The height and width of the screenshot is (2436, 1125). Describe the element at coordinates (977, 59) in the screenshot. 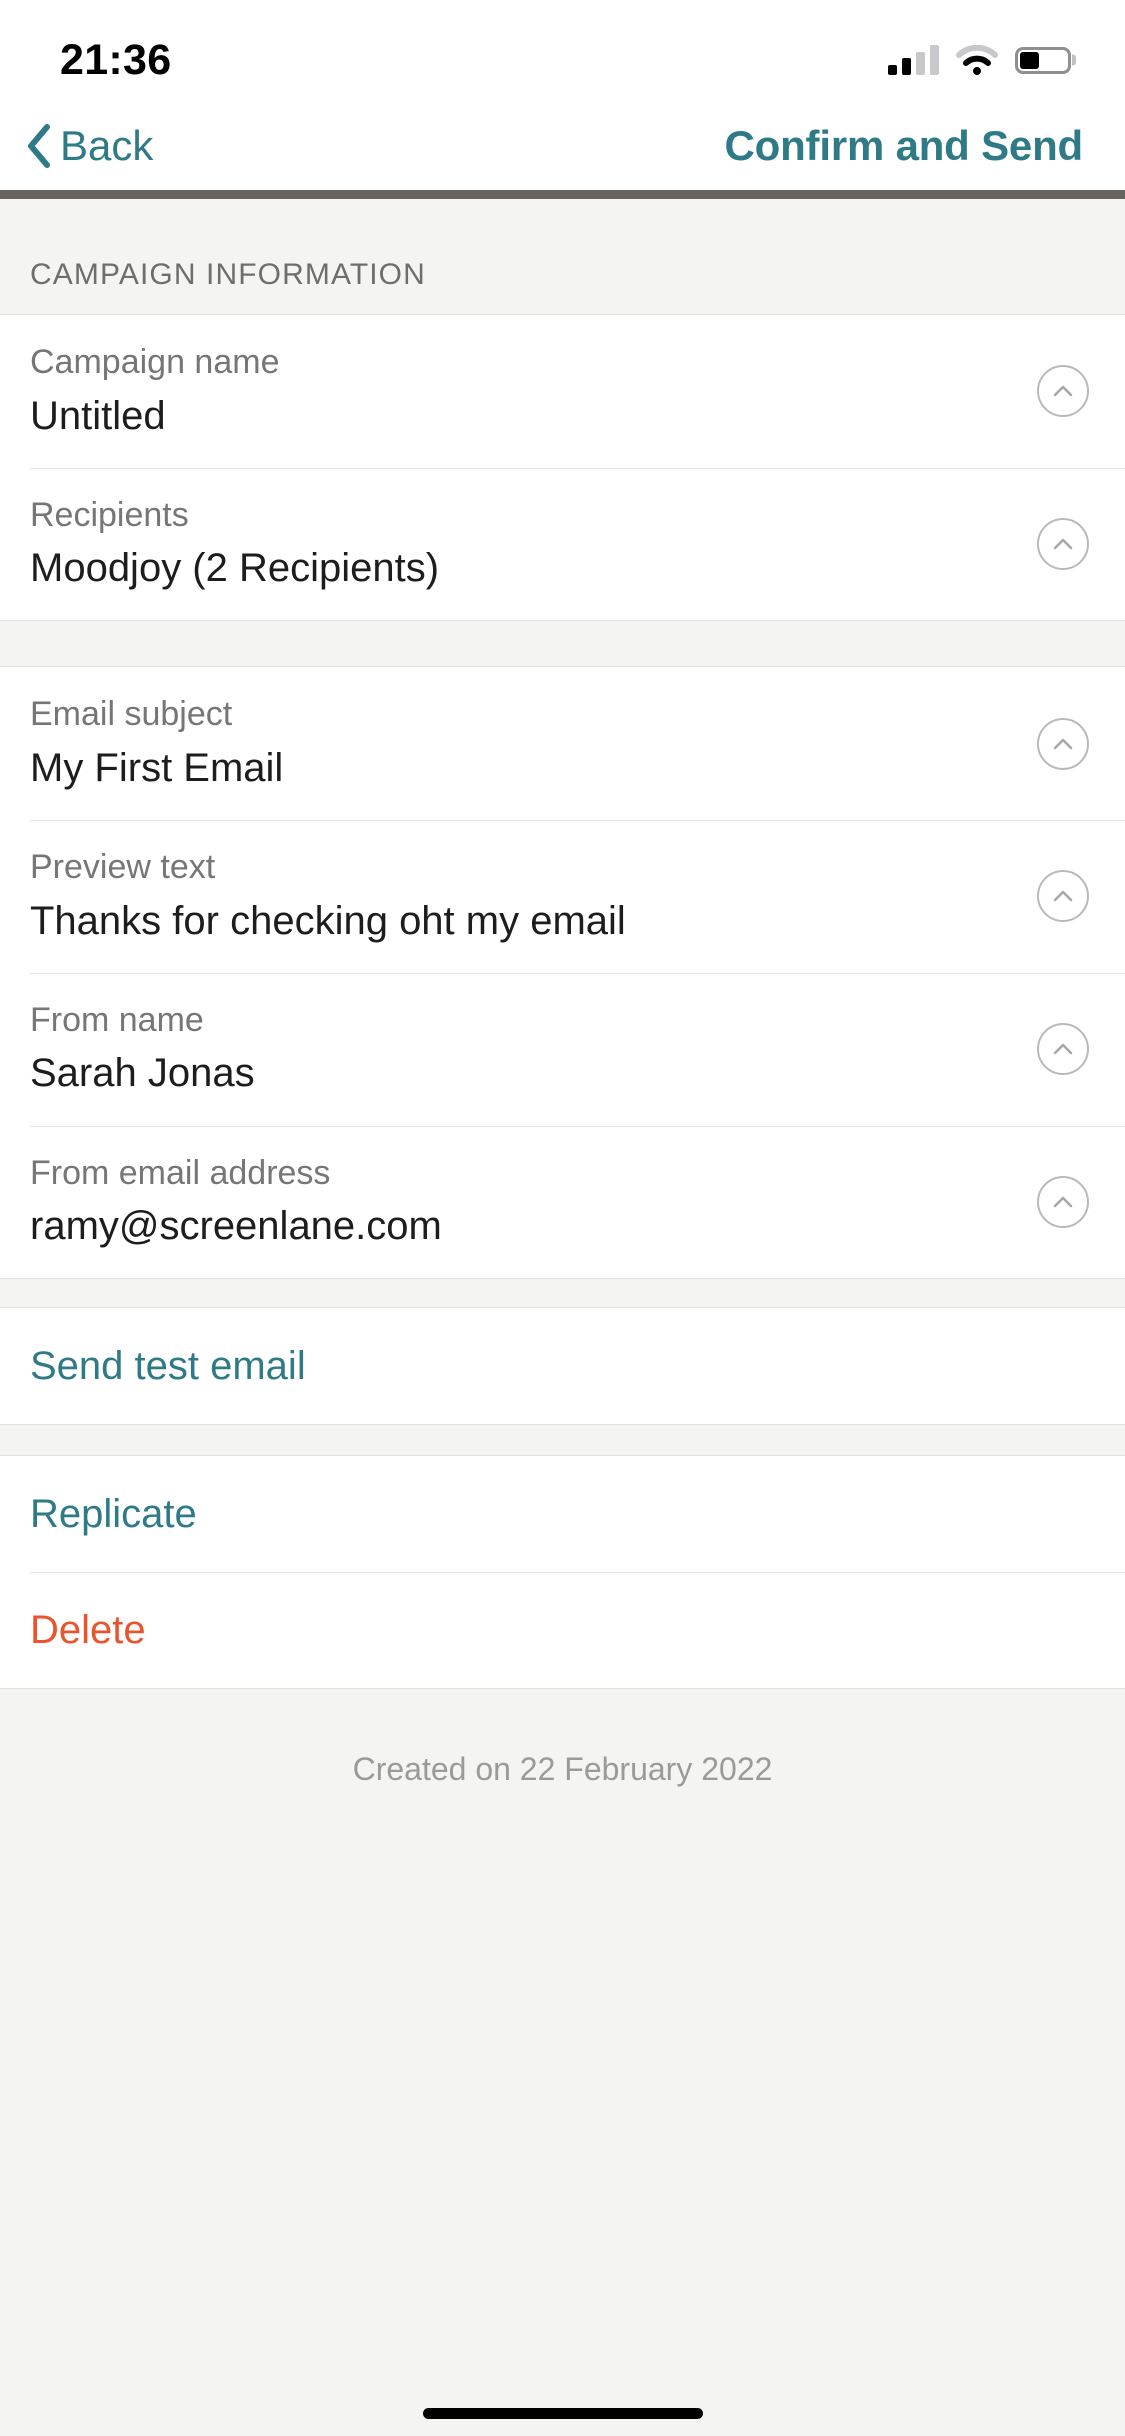

I see `wifi-icon` at that location.